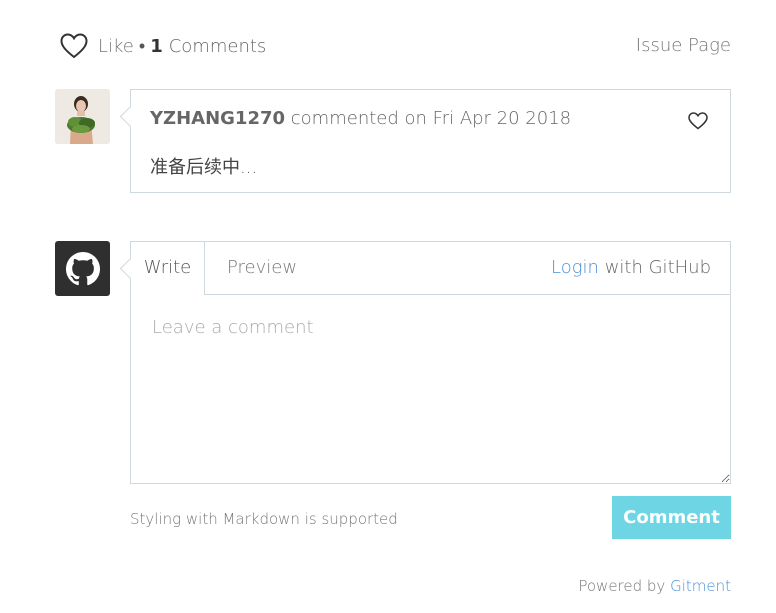 This screenshot has width=776, height=613. I want to click on comment-meta: commented on Fri Apr 20 2018, so click(431, 118).